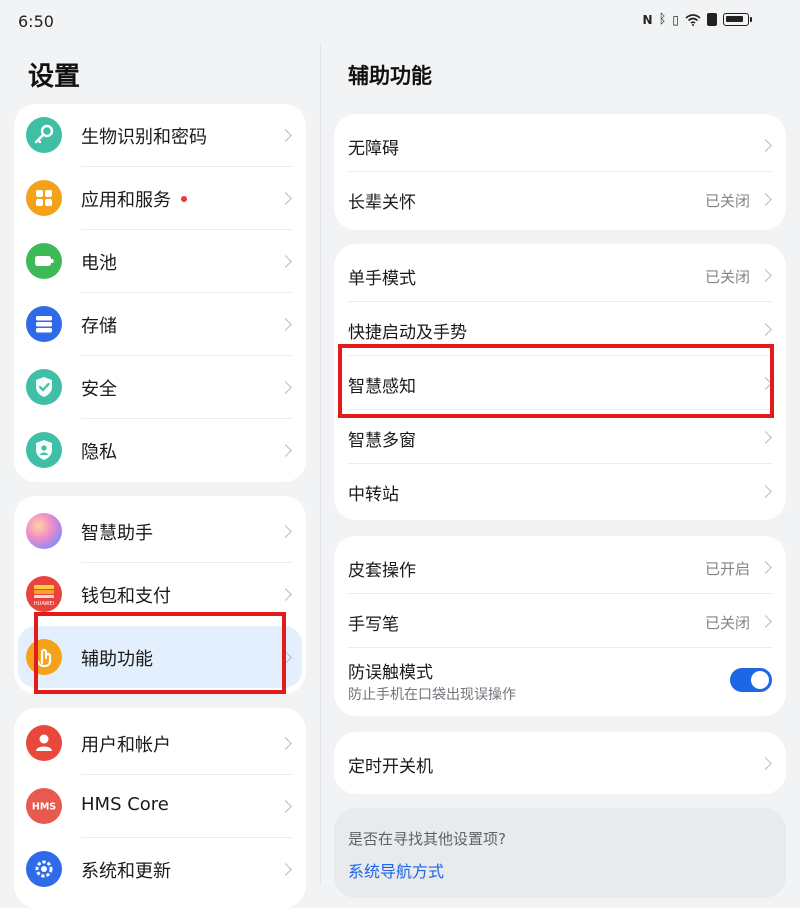 This screenshot has height=908, width=800. What do you see at coordinates (99, 452) in the screenshot?
I see `settings-item-label: 隐私` at bounding box center [99, 452].